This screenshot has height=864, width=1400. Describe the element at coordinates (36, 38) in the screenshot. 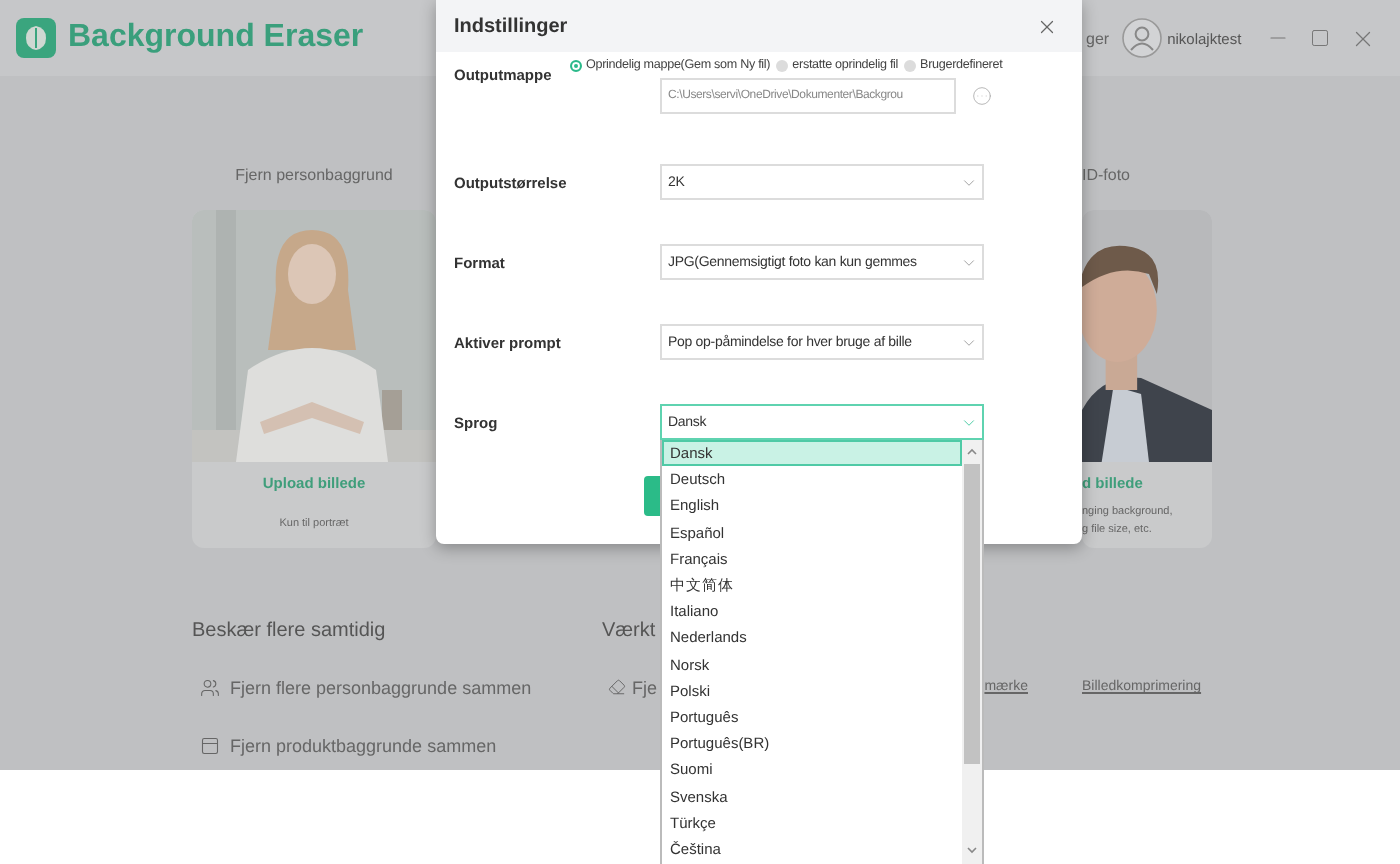

I see `logo-icon` at that location.